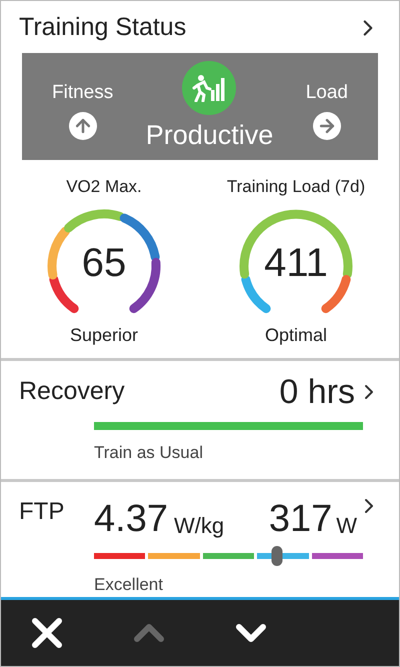  I want to click on page-title: Training Status, so click(102, 28).